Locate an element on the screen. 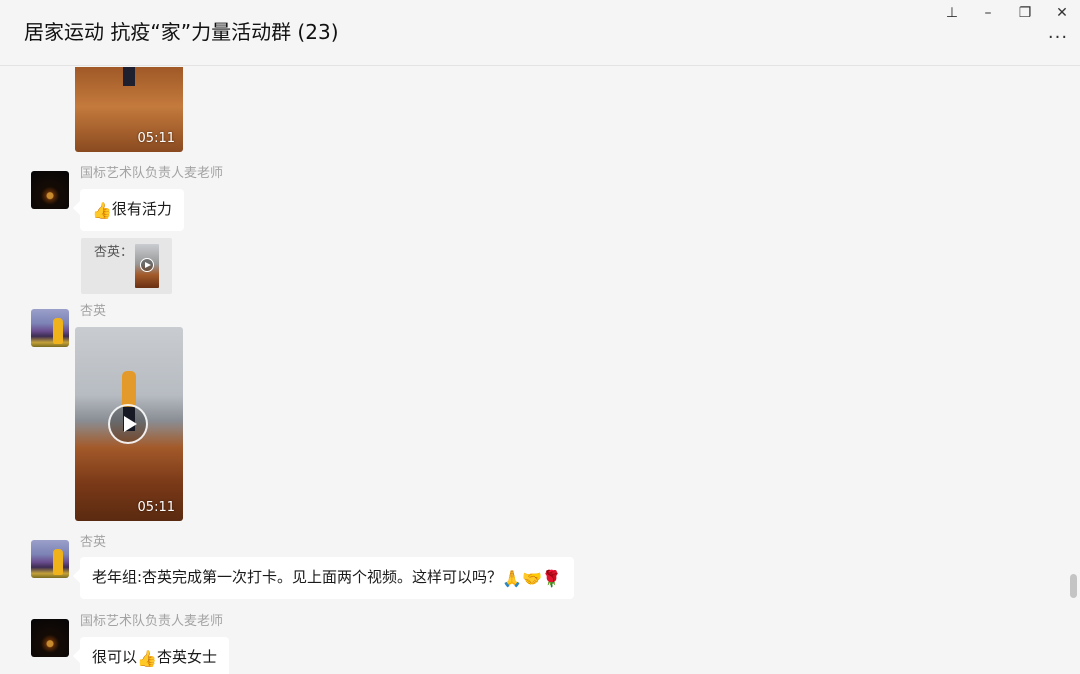  close-button: ✕ is located at coordinates (1062, 13).